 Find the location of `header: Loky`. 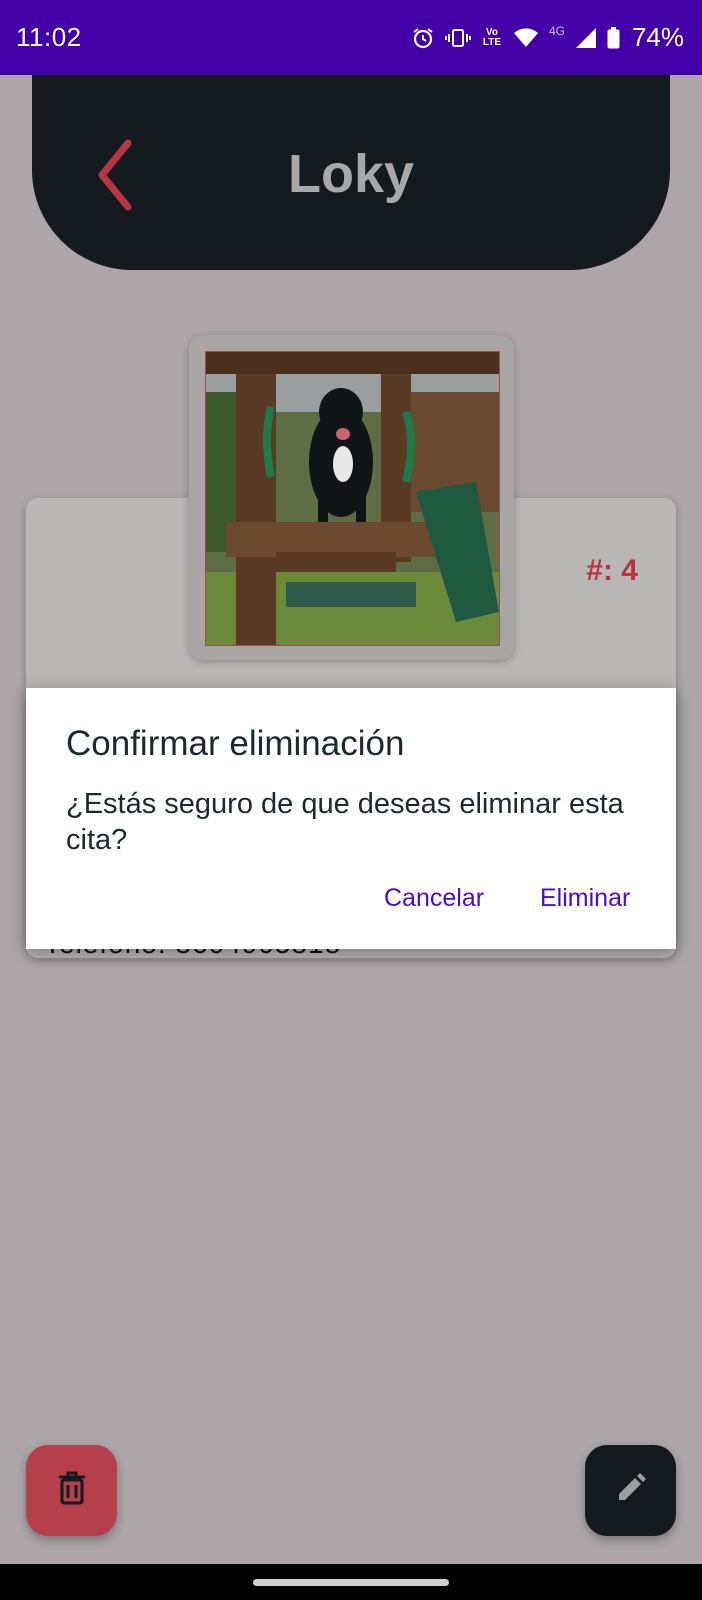

header: Loky is located at coordinates (351, 172).